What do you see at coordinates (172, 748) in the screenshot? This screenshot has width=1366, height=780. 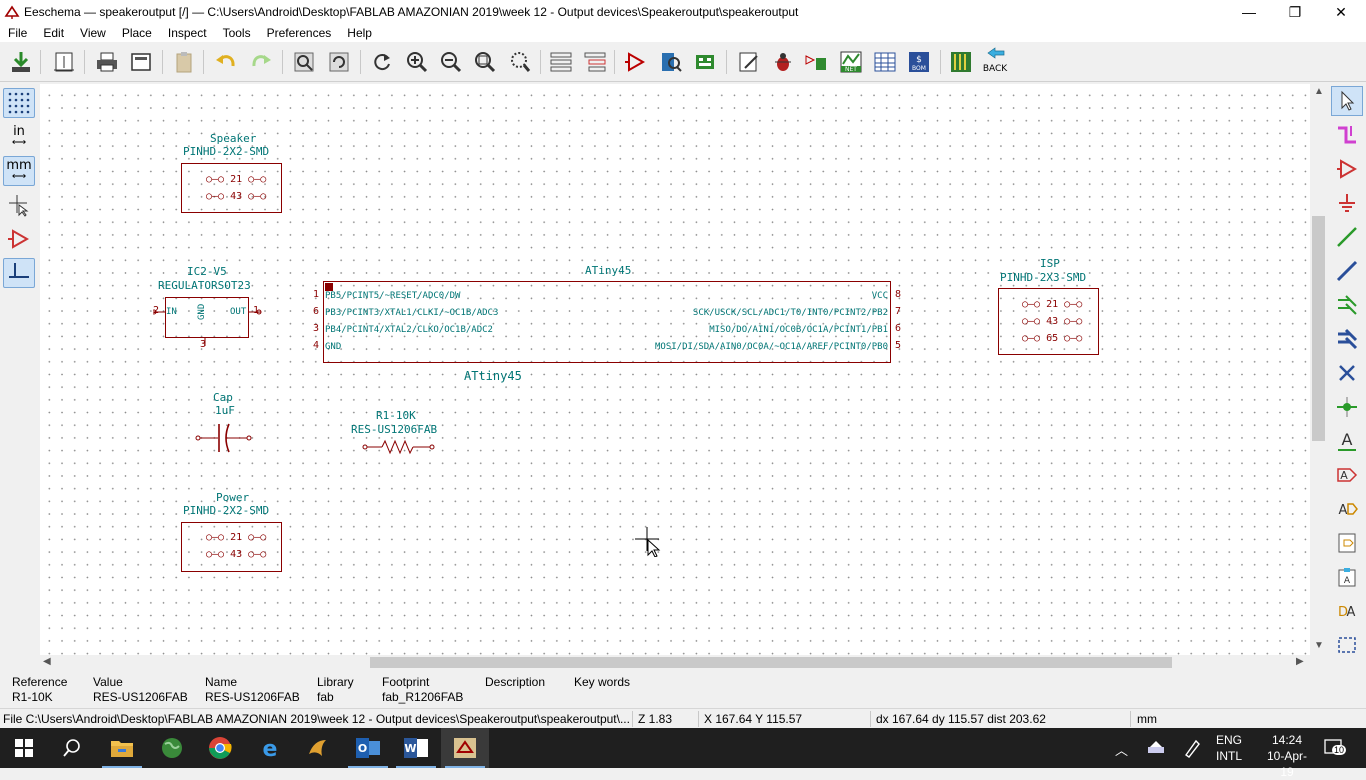 I see `globe-app-icon` at bounding box center [172, 748].